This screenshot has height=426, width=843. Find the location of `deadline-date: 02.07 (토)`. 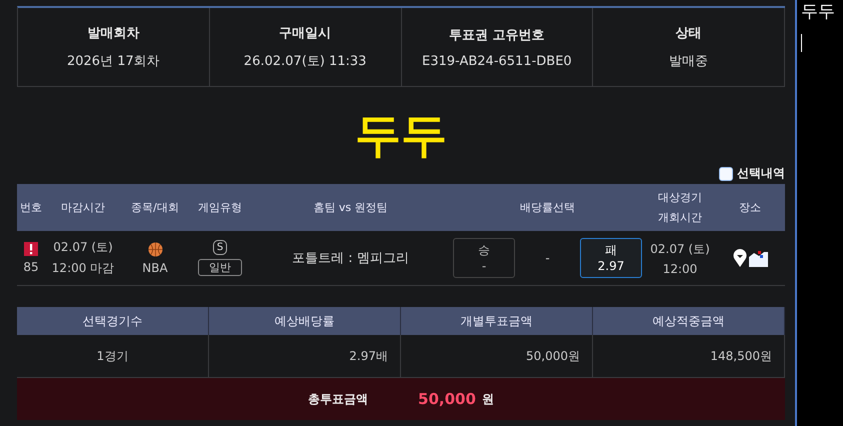

deadline-date: 02.07 (토) is located at coordinates (83, 247).